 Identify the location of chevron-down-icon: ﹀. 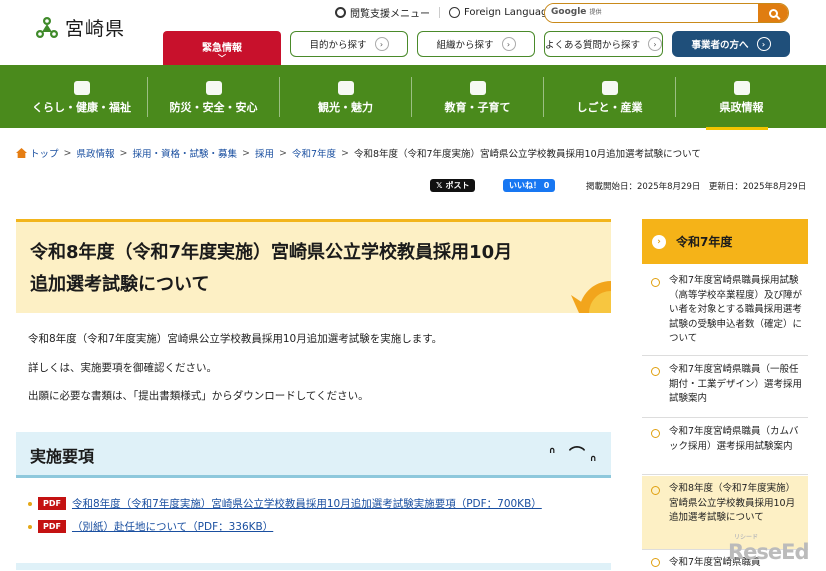
(222, 58).